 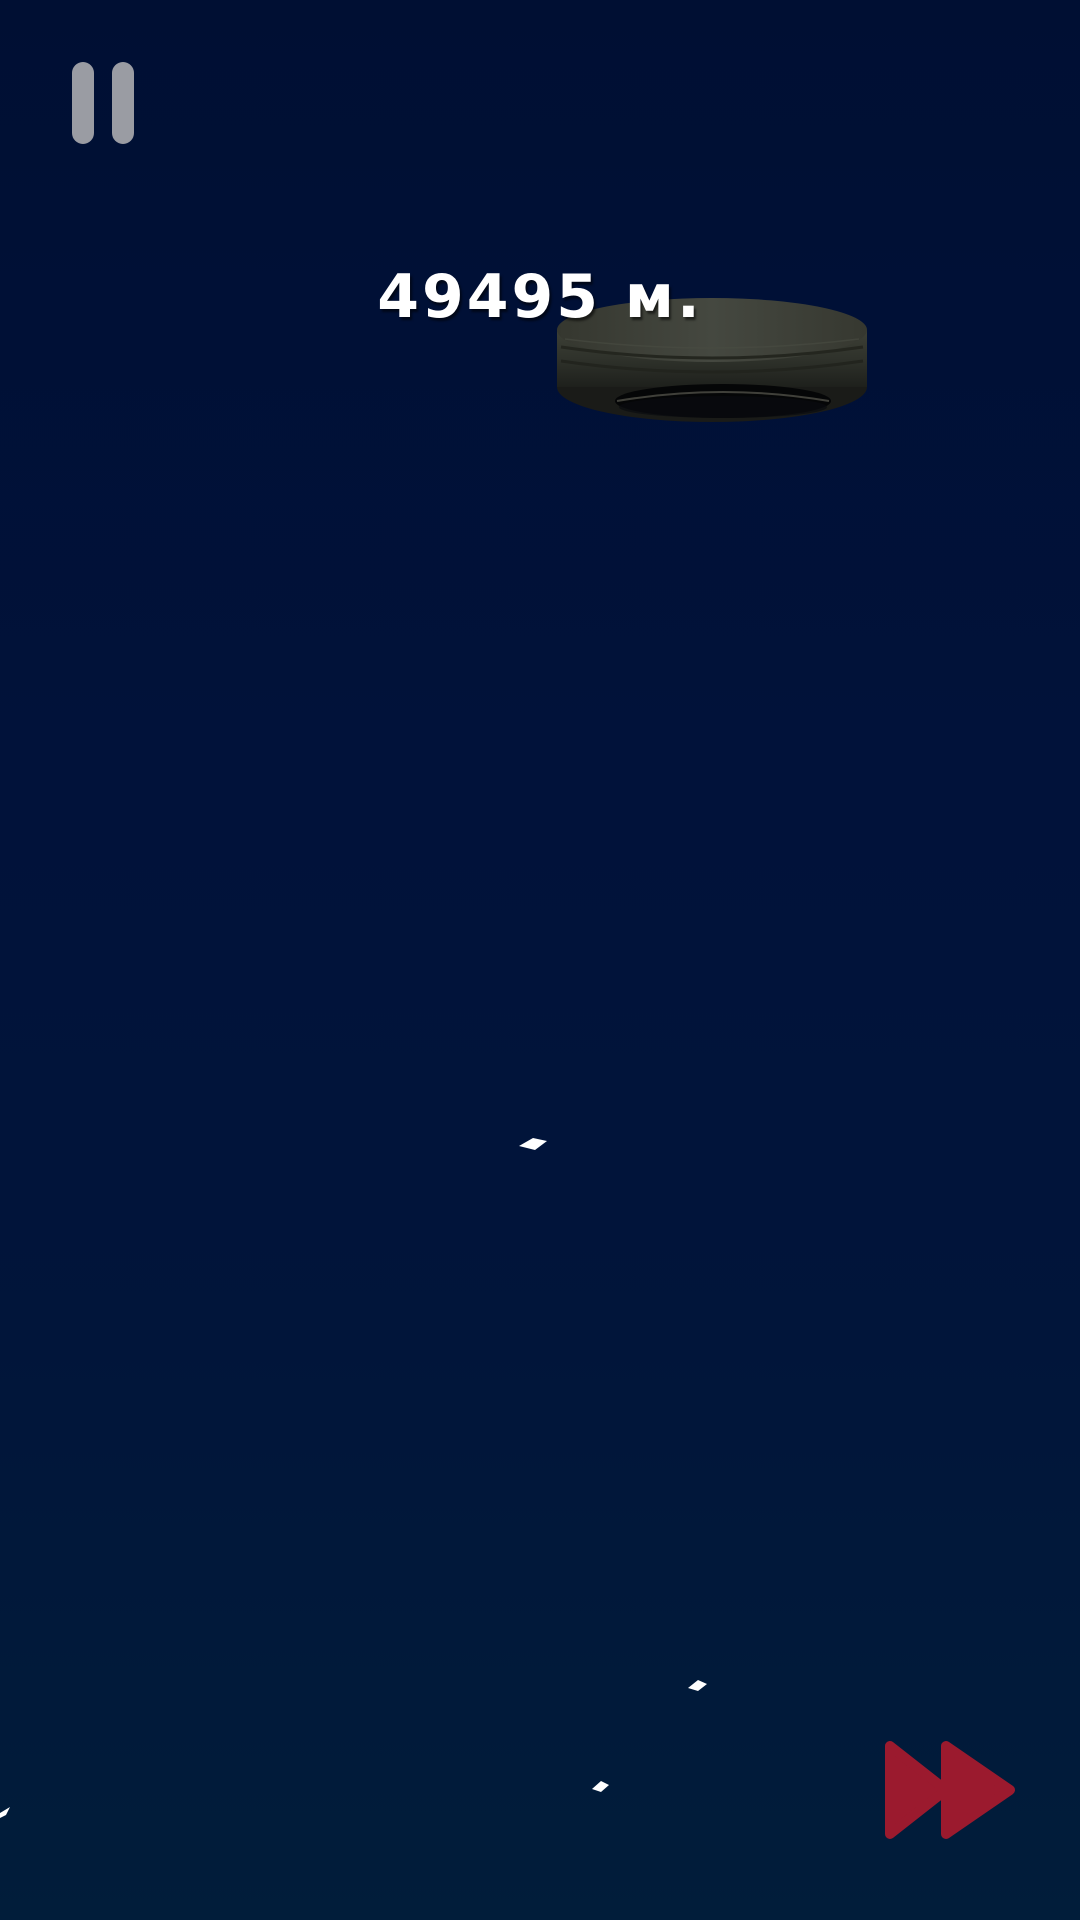 I want to click on pause-icon-right-bar, so click(x=123, y=103).